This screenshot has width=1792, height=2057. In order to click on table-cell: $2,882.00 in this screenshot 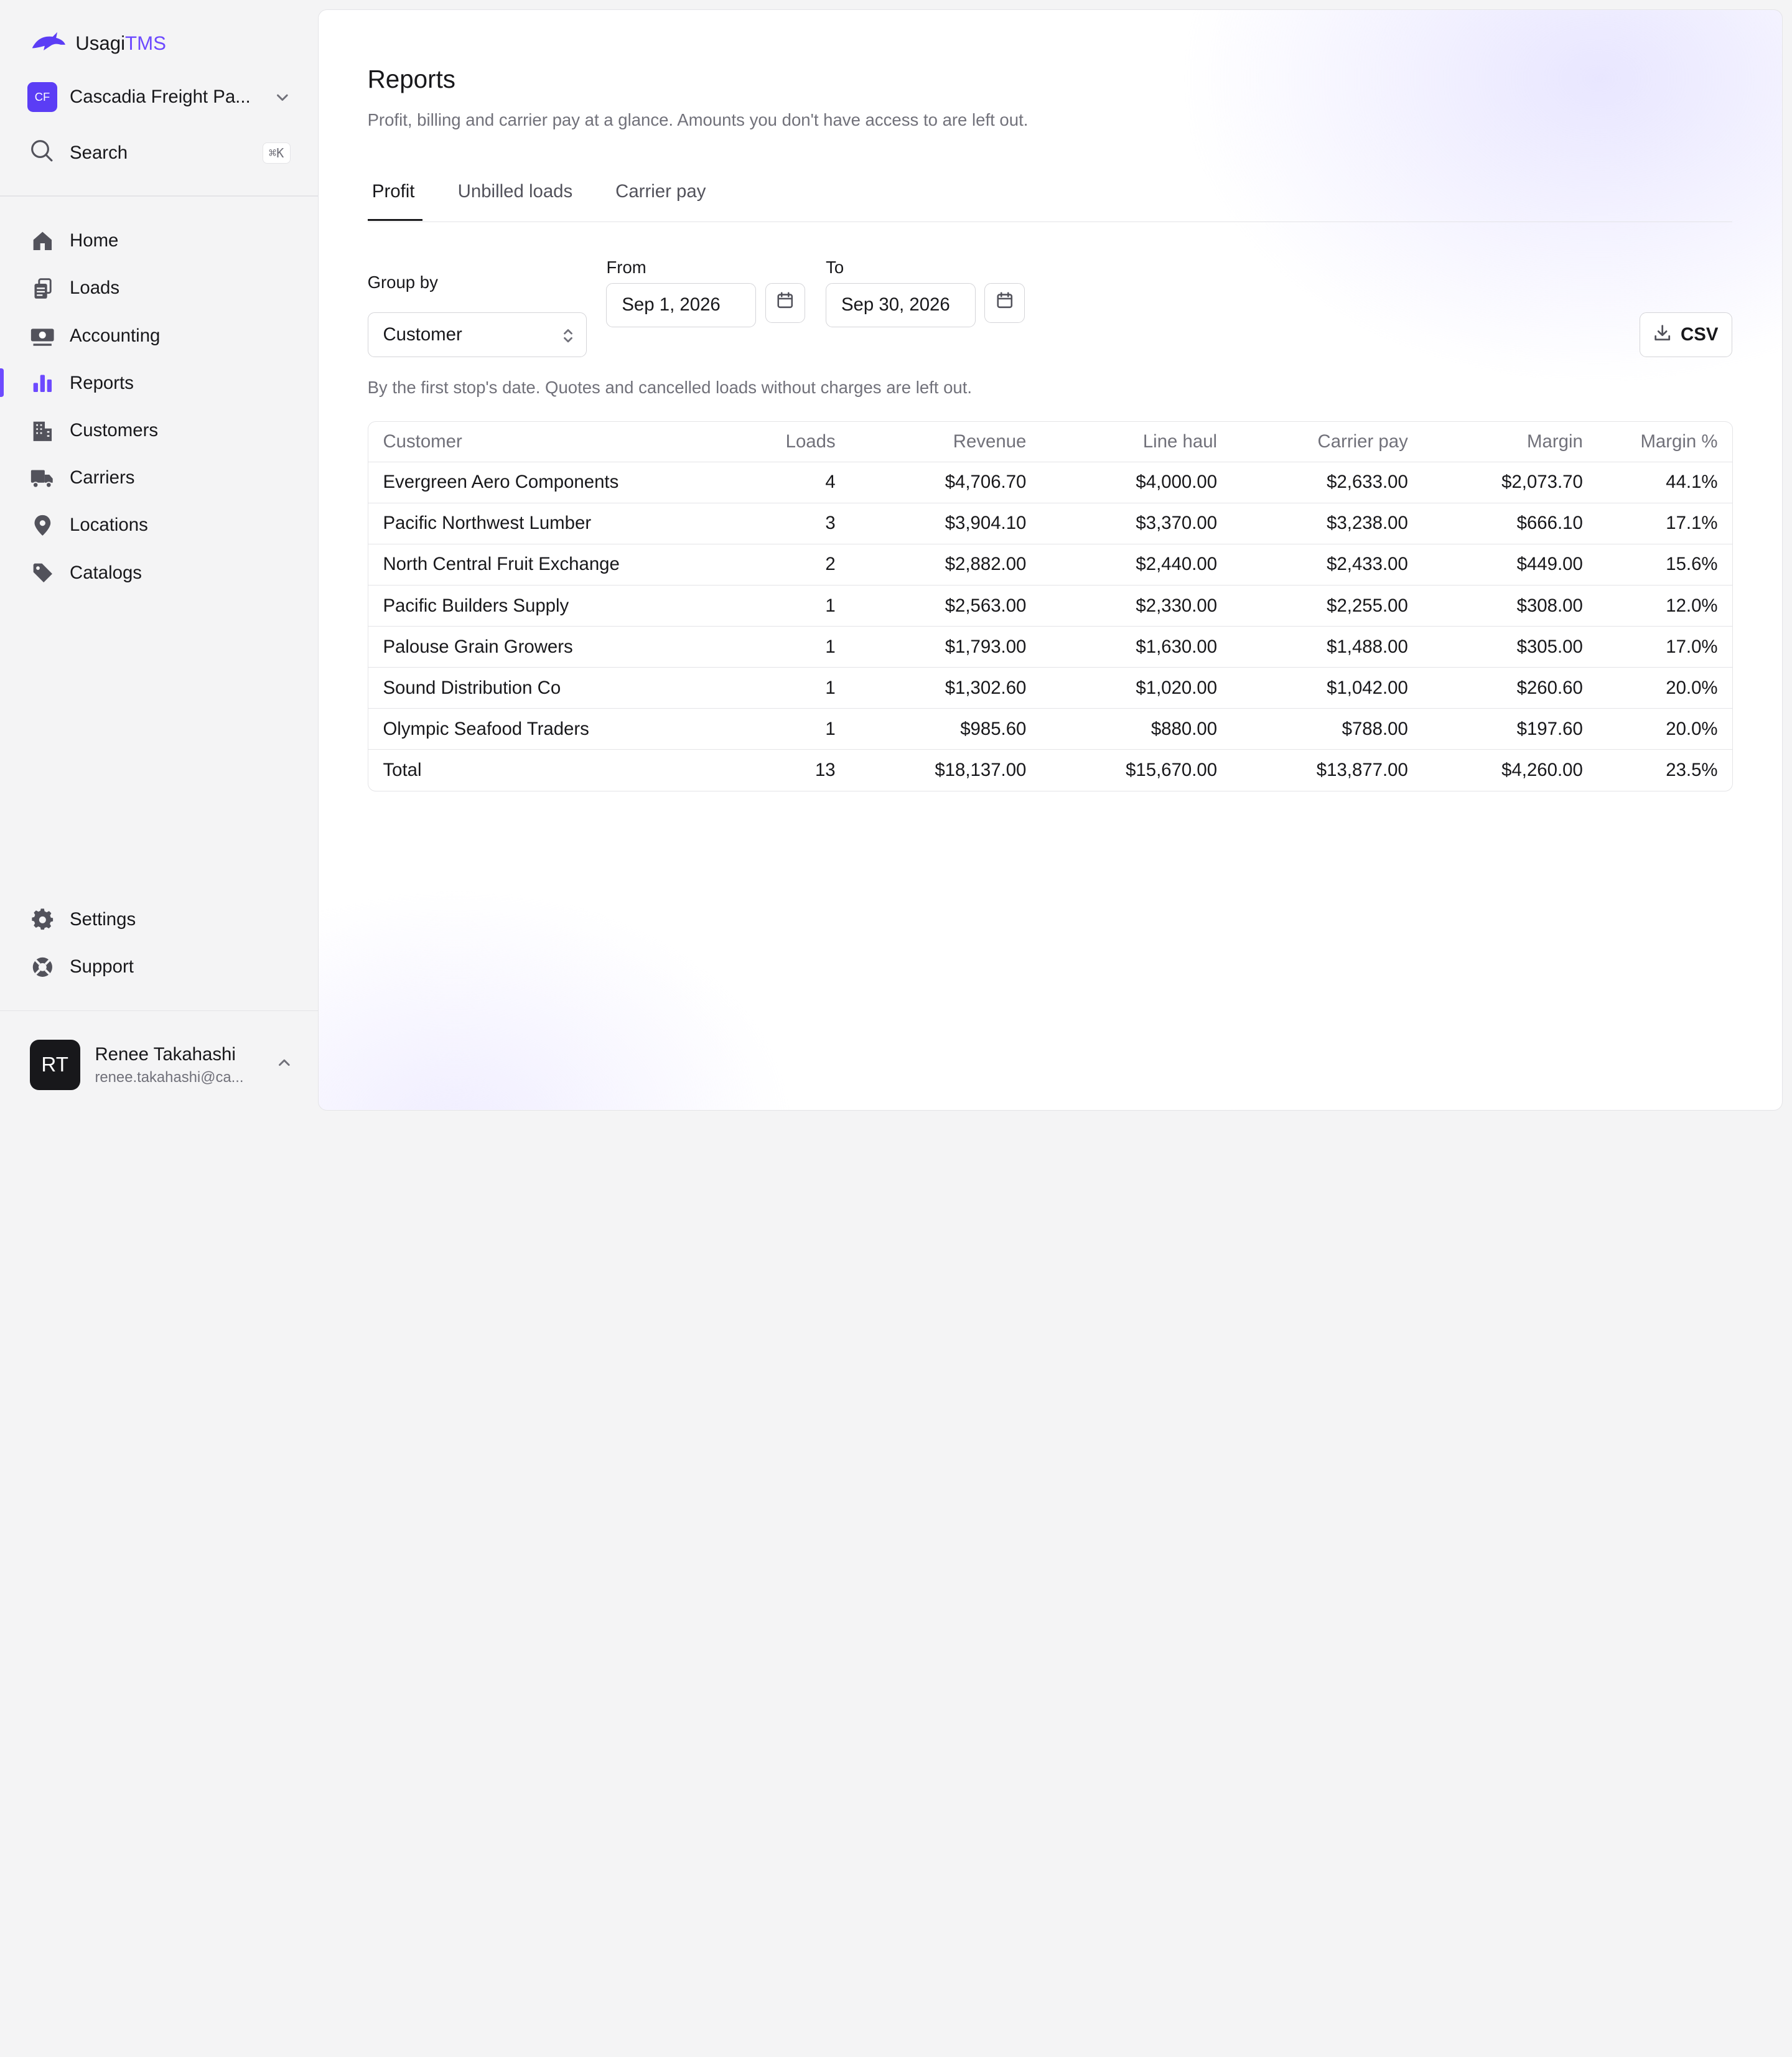, I will do `click(946, 564)`.